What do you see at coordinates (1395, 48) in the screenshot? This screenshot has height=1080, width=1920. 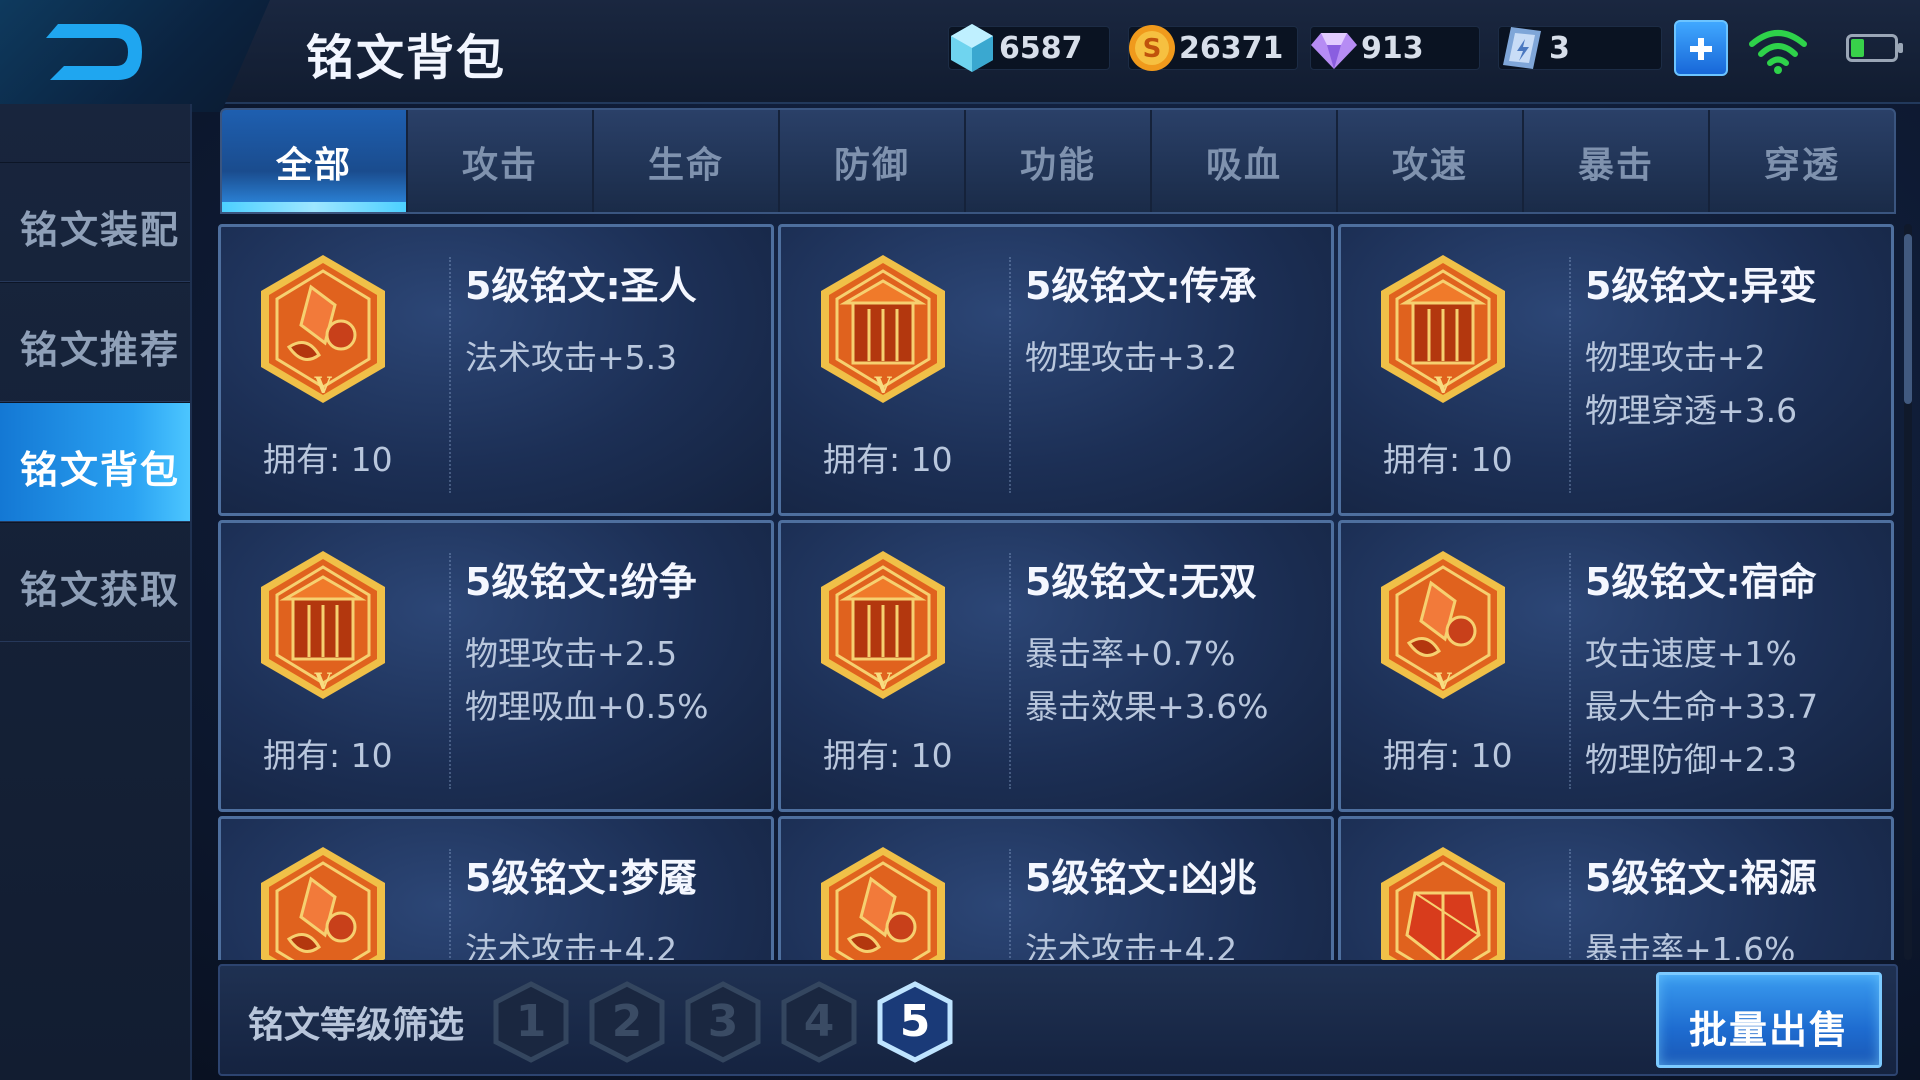 I see `diamond-currency: 913` at bounding box center [1395, 48].